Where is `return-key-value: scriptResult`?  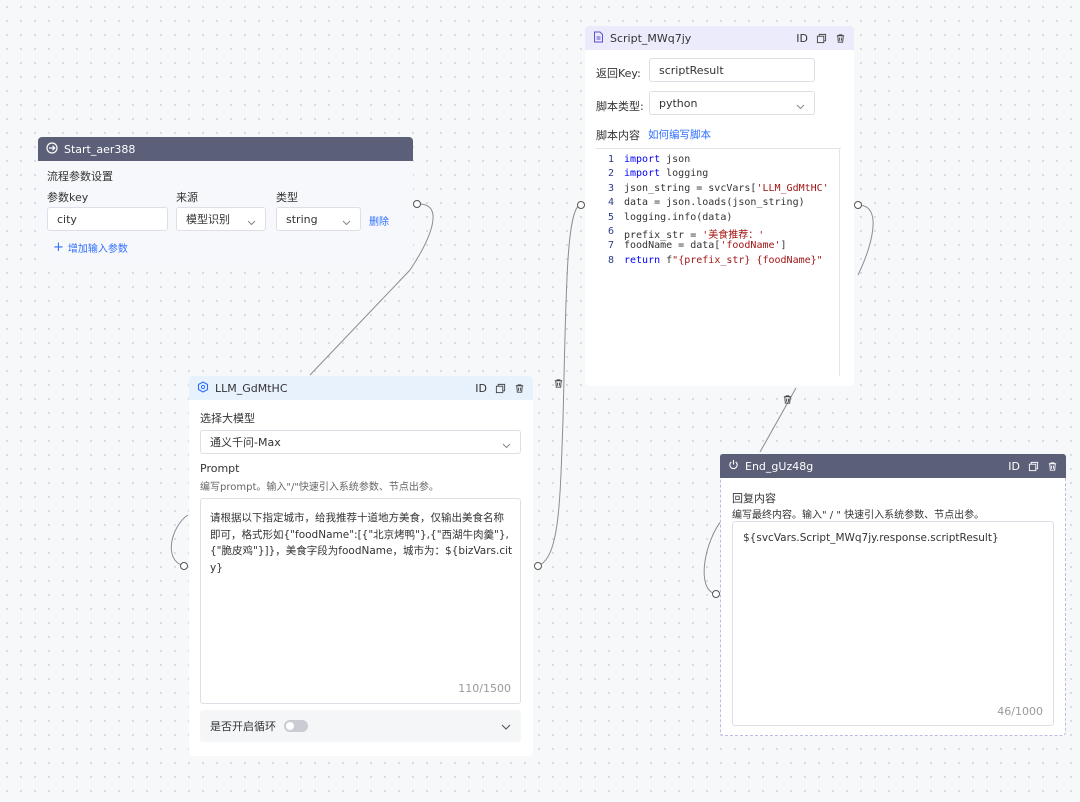
return-key-value: scriptResult is located at coordinates (691, 70).